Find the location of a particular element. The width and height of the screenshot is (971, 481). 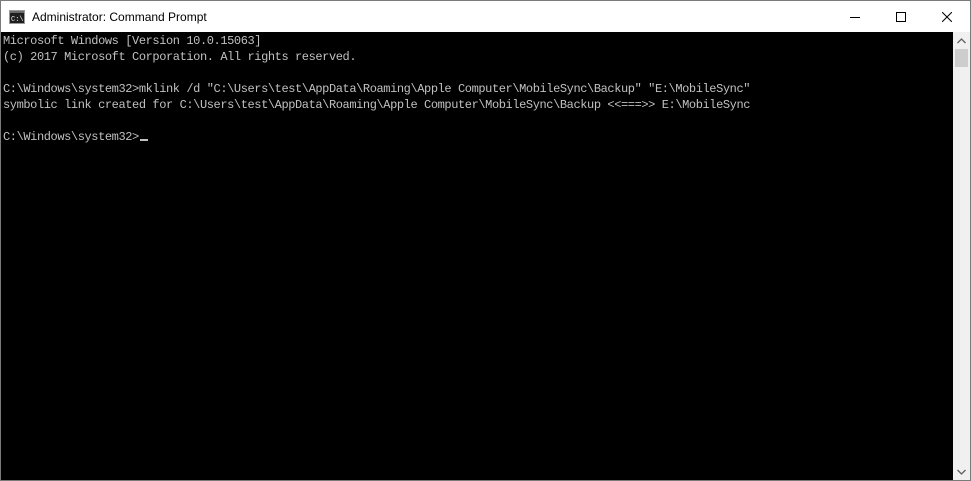

minimize-button is located at coordinates (855, 16).